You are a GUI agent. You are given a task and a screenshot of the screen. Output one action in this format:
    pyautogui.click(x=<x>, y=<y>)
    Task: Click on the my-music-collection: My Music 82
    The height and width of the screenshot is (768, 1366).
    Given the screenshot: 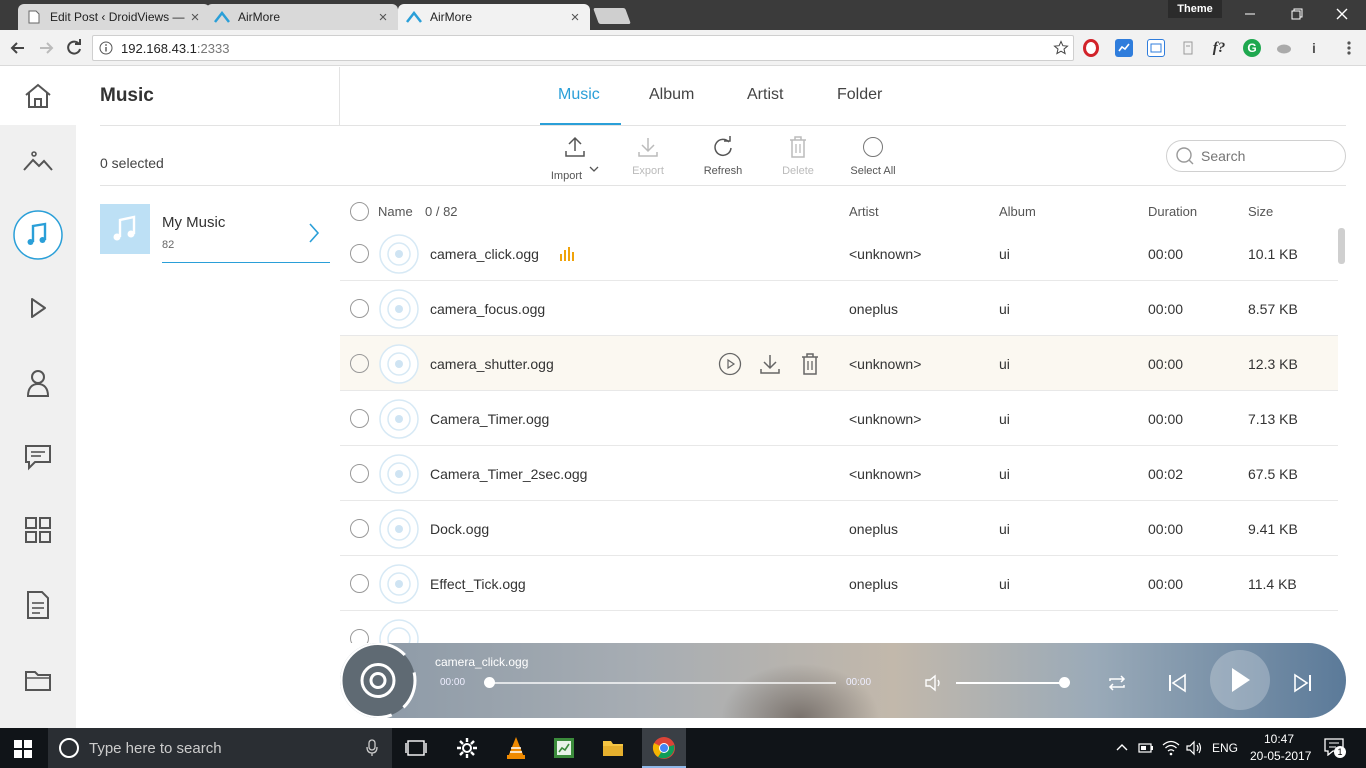 What is the action you would take?
    pyautogui.click(x=215, y=234)
    